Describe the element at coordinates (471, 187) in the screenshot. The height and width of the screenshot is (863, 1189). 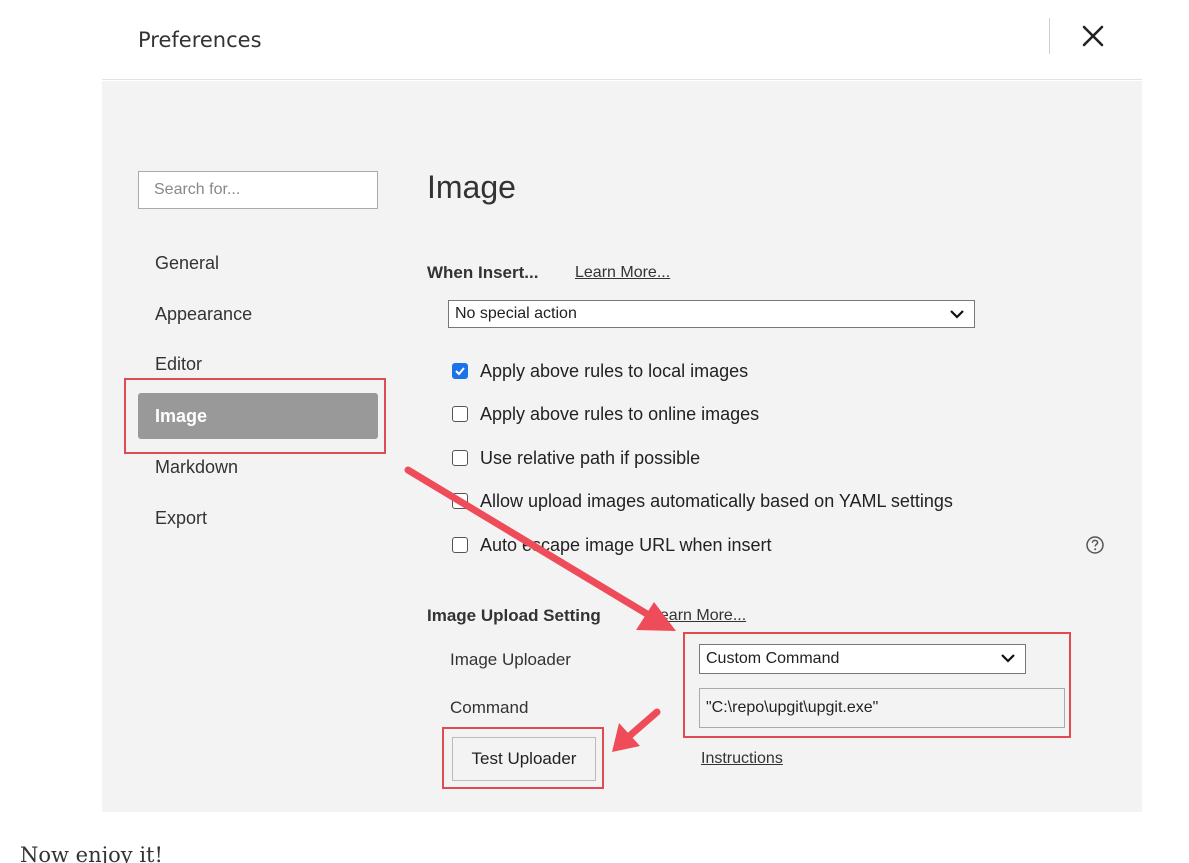
I see `page-title: Image` at that location.